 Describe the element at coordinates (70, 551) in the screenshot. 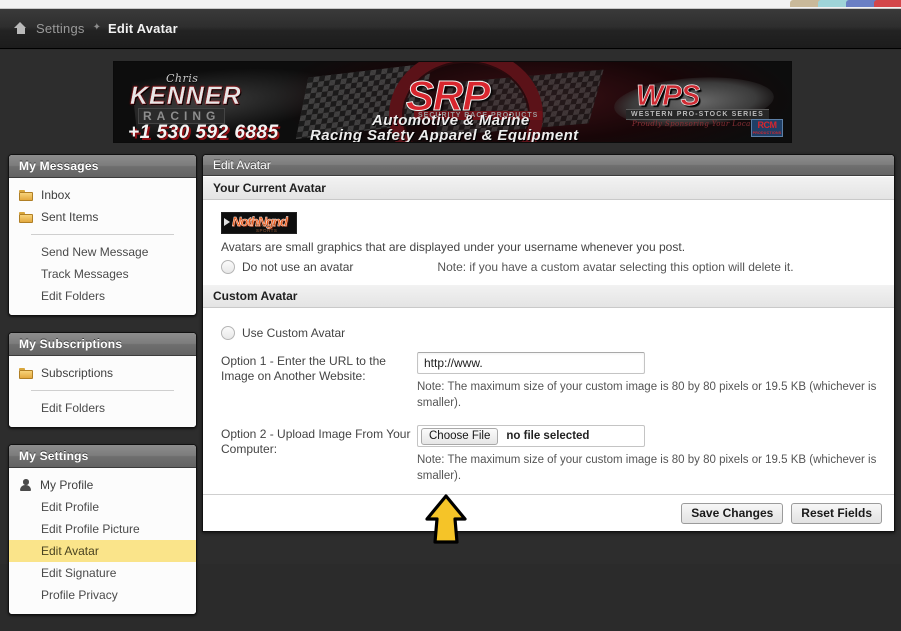

I see `sidebar-item-label: Edit Avatar` at that location.